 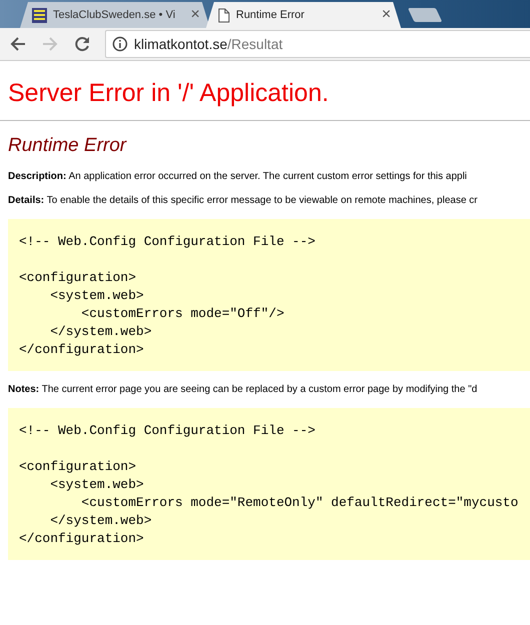 What do you see at coordinates (303, 15) in the screenshot?
I see `browser-tab: Runtime Error ×` at bounding box center [303, 15].